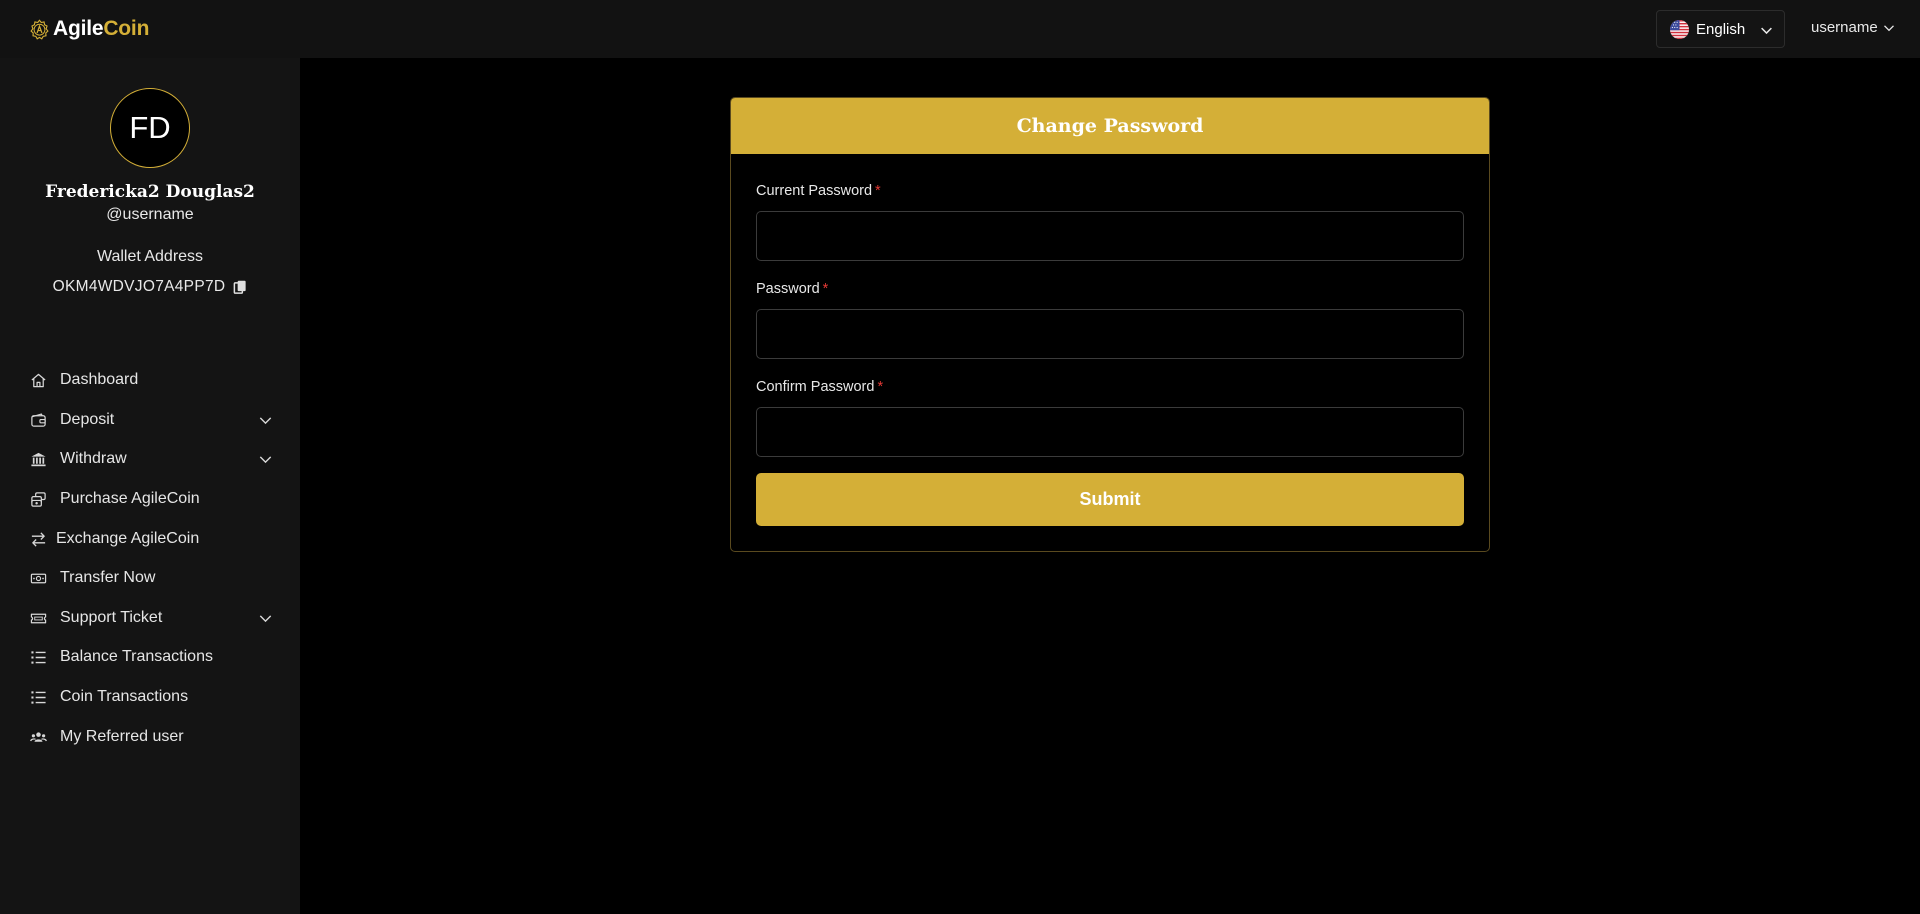  What do you see at coordinates (151, 420) in the screenshot?
I see `sidebar-item-deposit: Deposit` at bounding box center [151, 420].